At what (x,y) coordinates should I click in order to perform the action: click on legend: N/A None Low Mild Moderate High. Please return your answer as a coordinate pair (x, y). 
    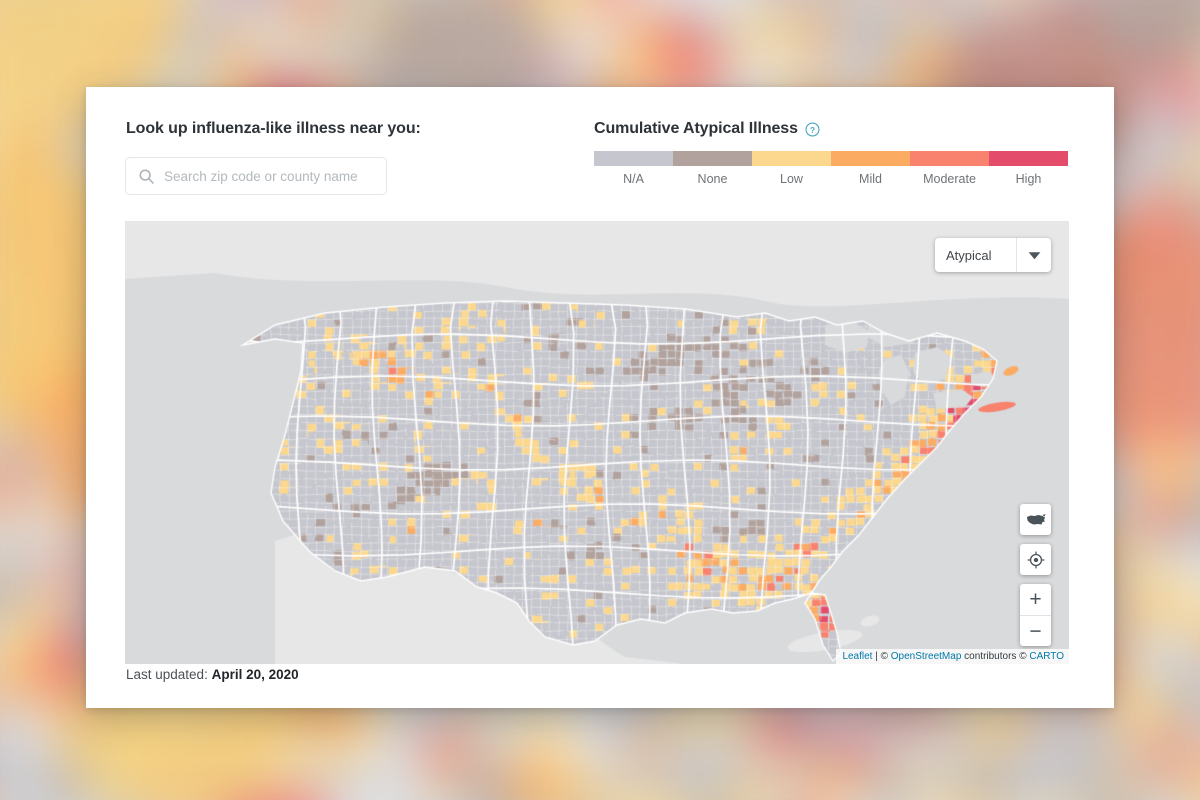
    Looking at the image, I should click on (831, 168).